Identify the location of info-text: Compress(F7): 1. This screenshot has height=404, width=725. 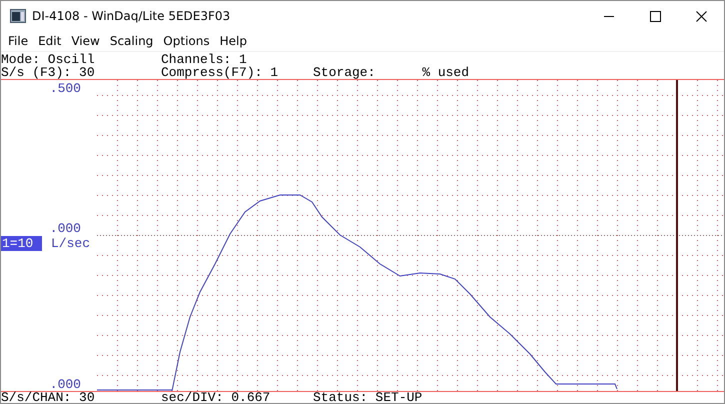
(220, 72).